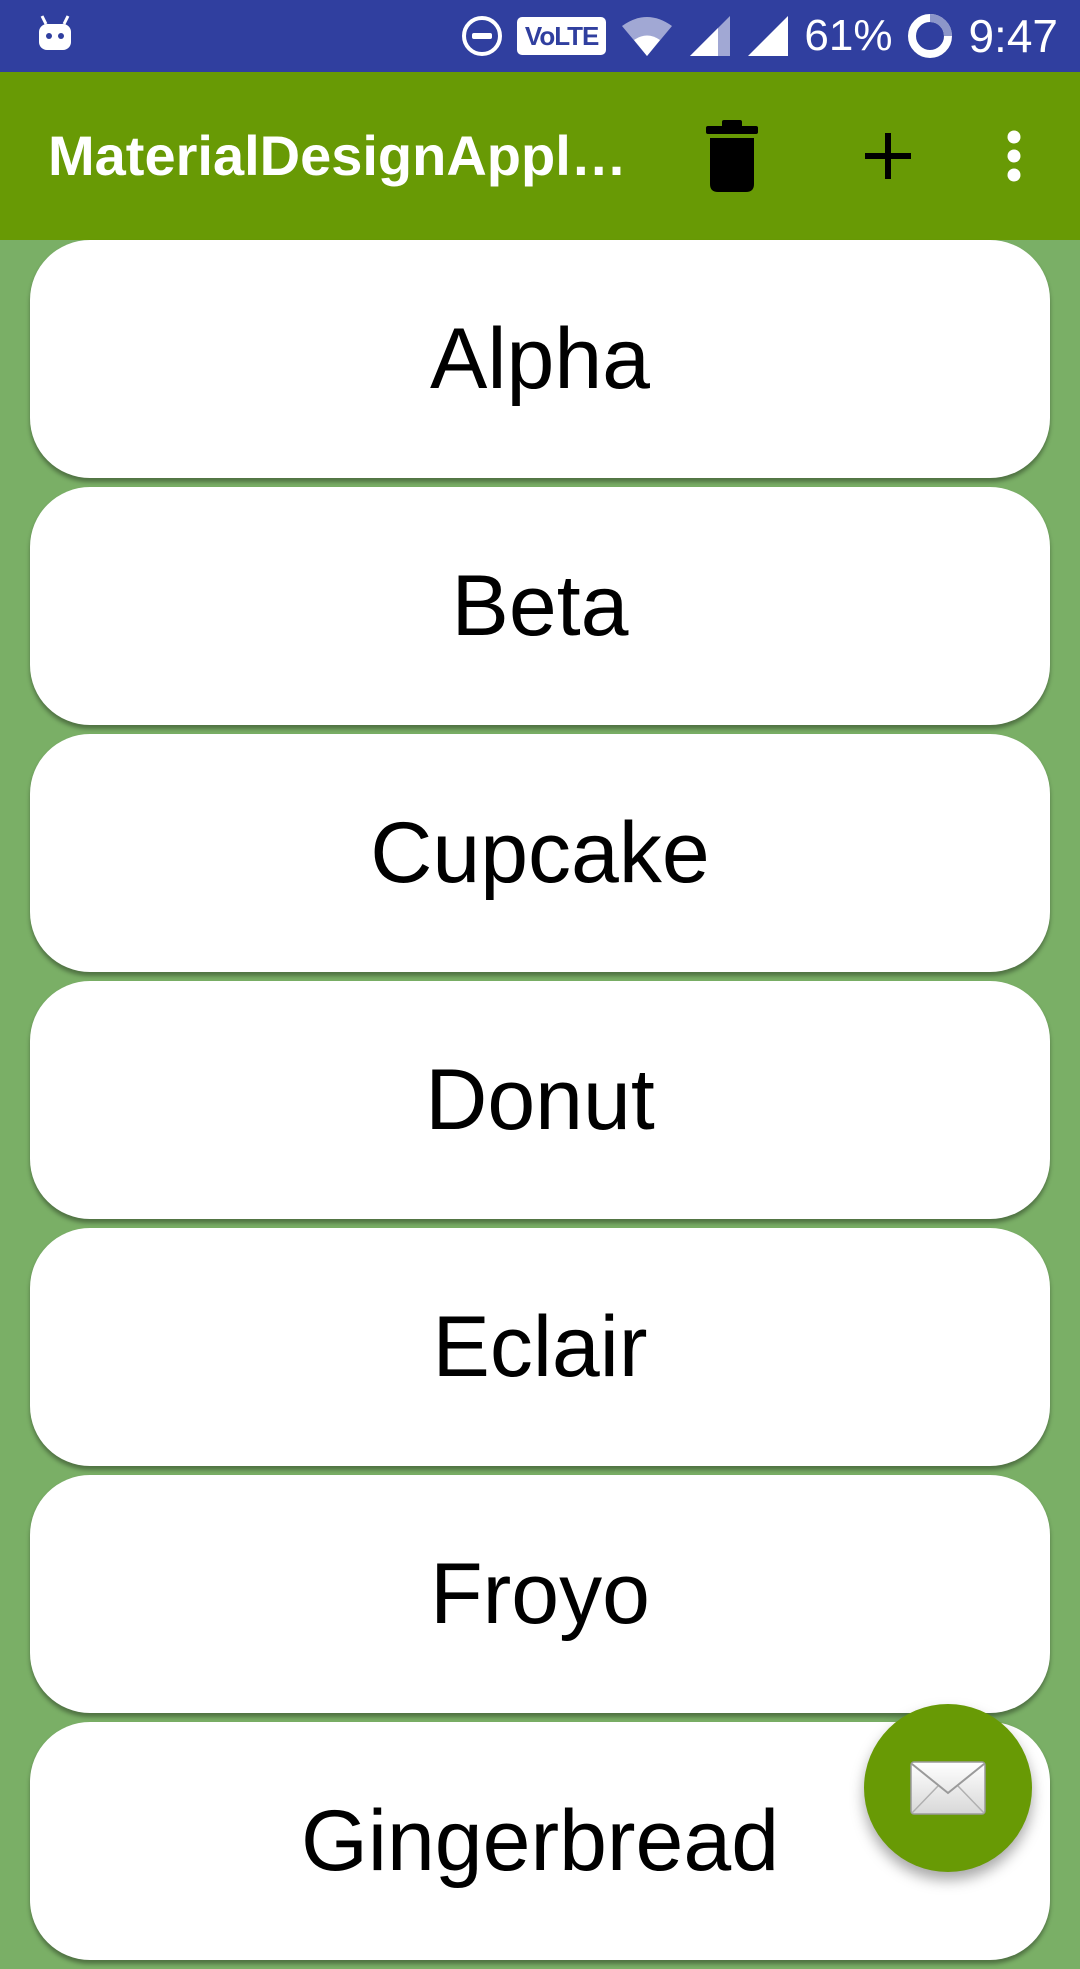 Image resolution: width=1080 pixels, height=1969 pixels. Describe the element at coordinates (930, 36) in the screenshot. I see `battery-saver-icon` at that location.